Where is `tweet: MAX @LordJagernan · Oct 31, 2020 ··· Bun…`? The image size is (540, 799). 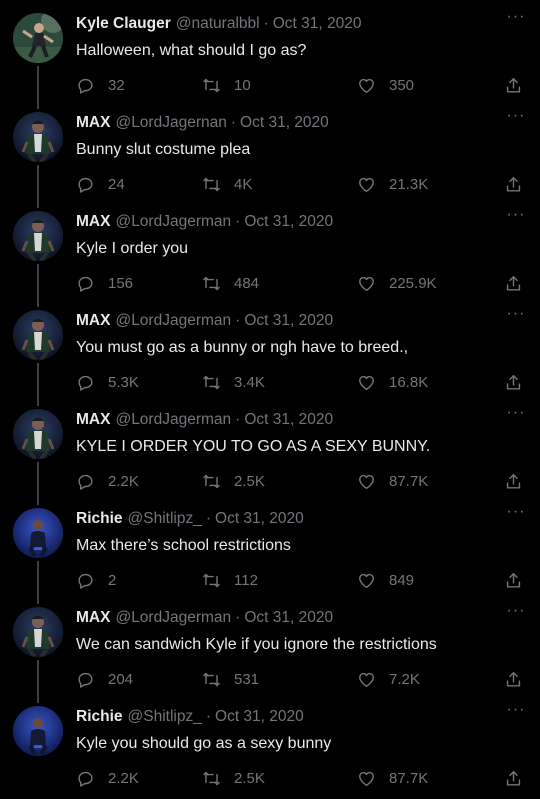 tweet: MAX @LordJagernan · Oct 31, 2020 ··· Bun… is located at coordinates (270, 148).